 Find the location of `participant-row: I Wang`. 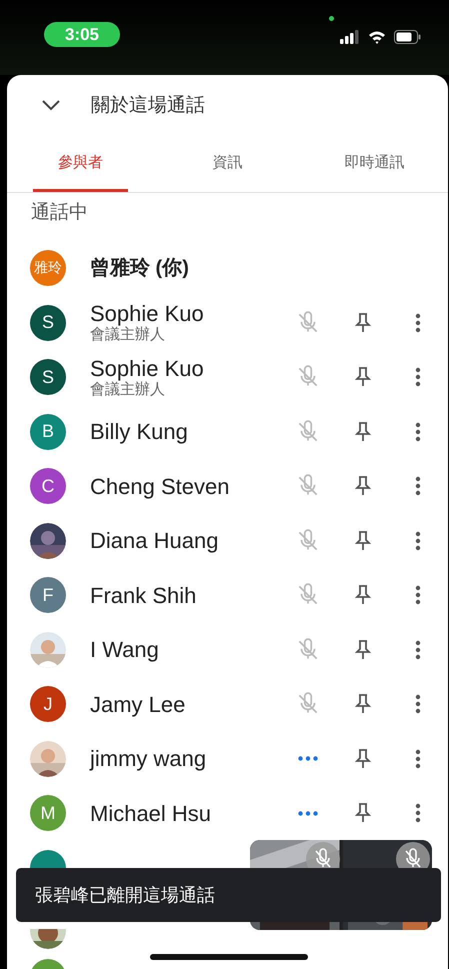

participant-row: I Wang is located at coordinates (227, 649).